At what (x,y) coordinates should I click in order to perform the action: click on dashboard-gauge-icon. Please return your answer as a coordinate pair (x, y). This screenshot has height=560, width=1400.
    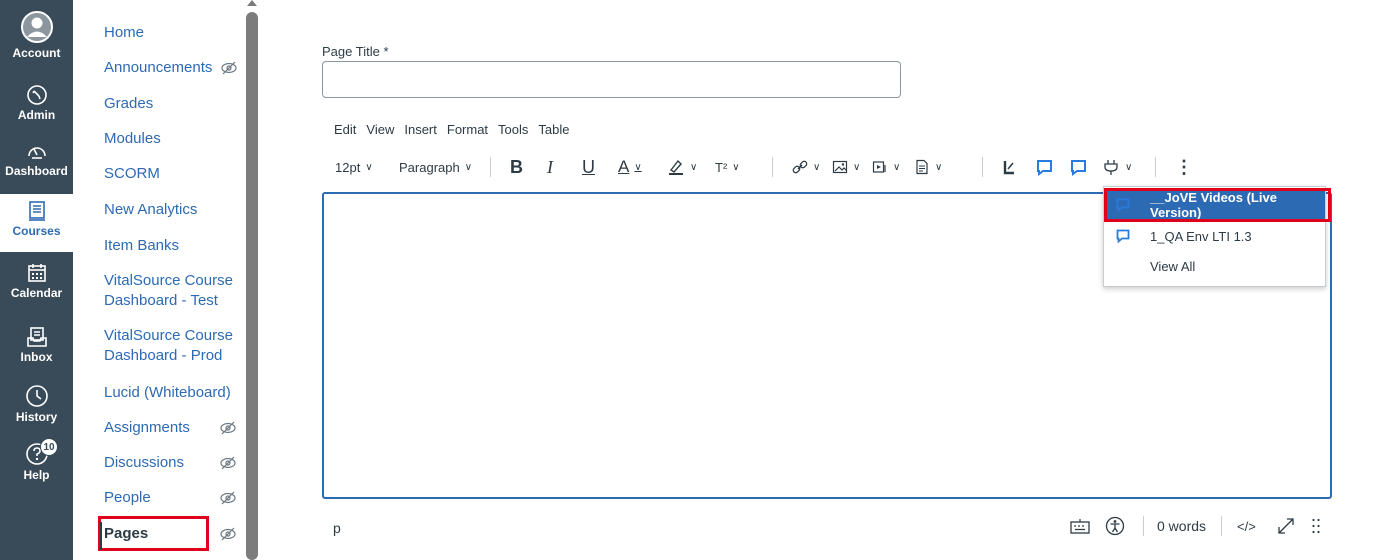
    Looking at the image, I should click on (36, 153).